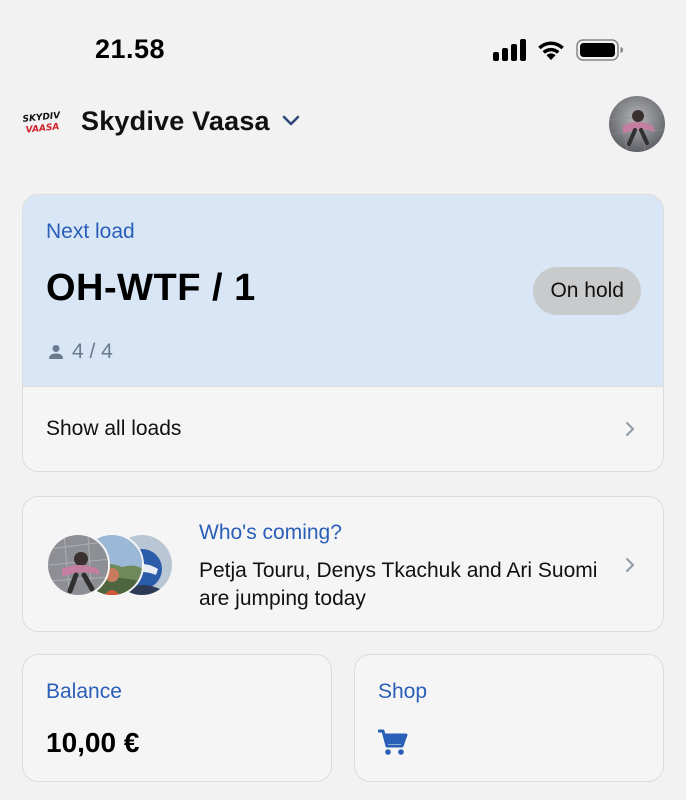  I want to click on battery-icon, so click(599, 50).